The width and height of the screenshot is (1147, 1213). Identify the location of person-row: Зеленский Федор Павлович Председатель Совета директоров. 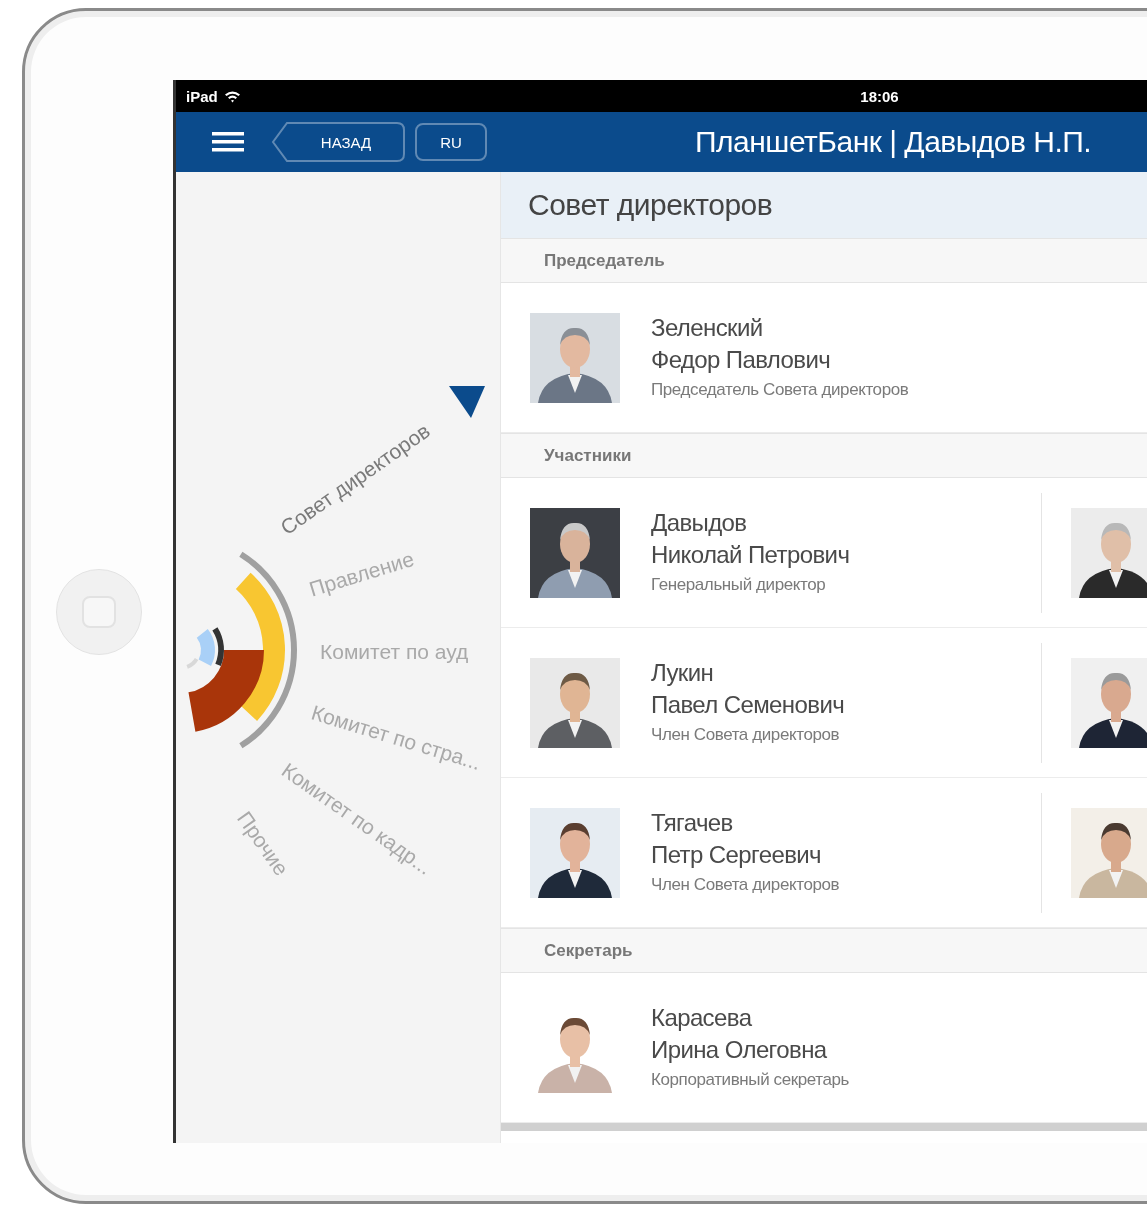
(824, 358).